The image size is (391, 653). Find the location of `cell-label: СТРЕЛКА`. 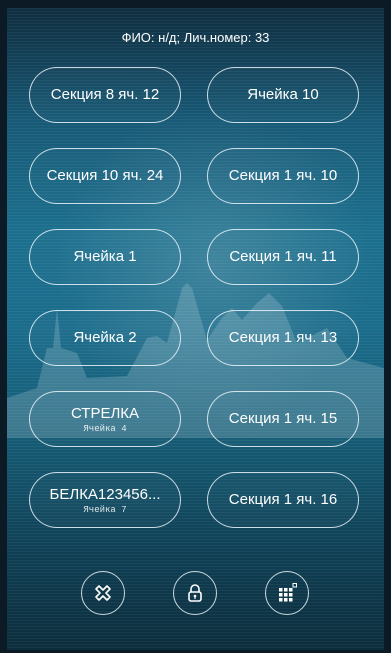

cell-label: СТРЕЛКА is located at coordinates (105, 413).